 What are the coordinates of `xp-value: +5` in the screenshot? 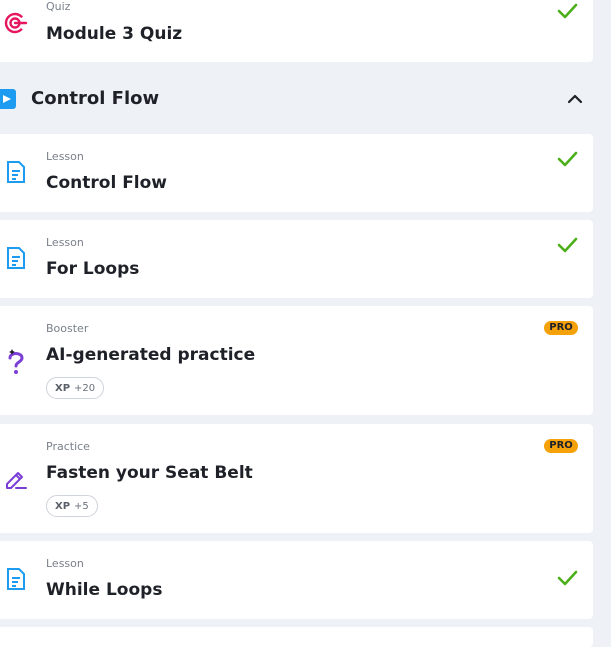 It's located at (81, 506).